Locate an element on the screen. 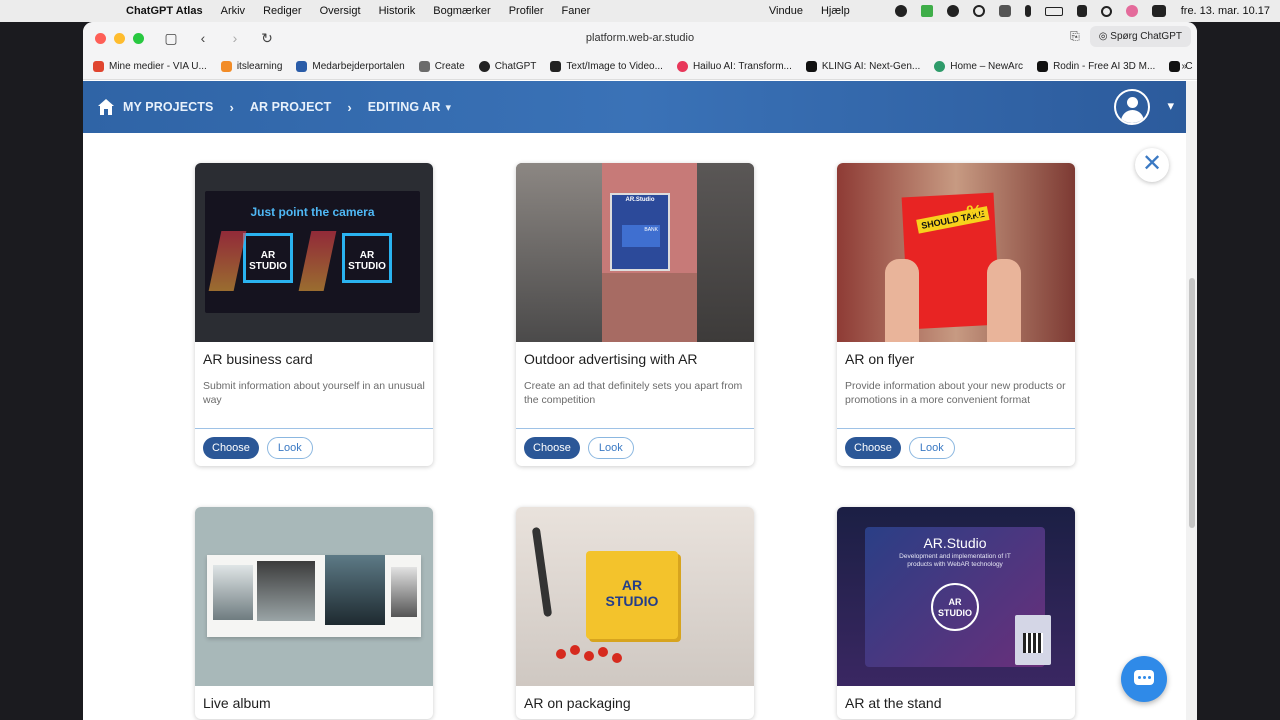 Image resolution: width=1280 pixels, height=720 pixels. breadcrumb-ar-project: AR PROJECT is located at coordinates (291, 107).